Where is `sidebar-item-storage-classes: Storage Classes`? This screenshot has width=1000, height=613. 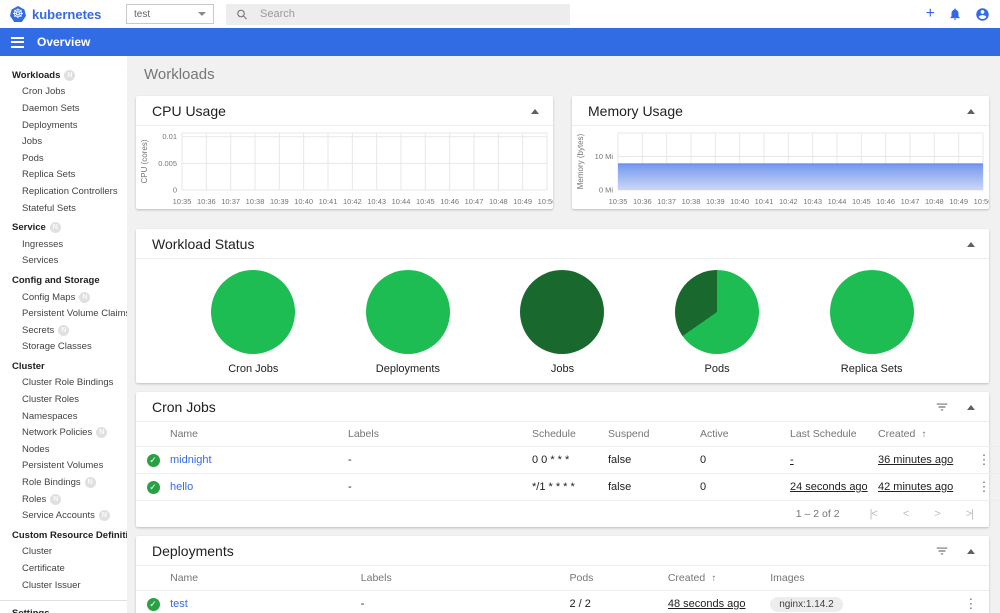
sidebar-item-storage-classes: Storage Classes is located at coordinates (63, 347).